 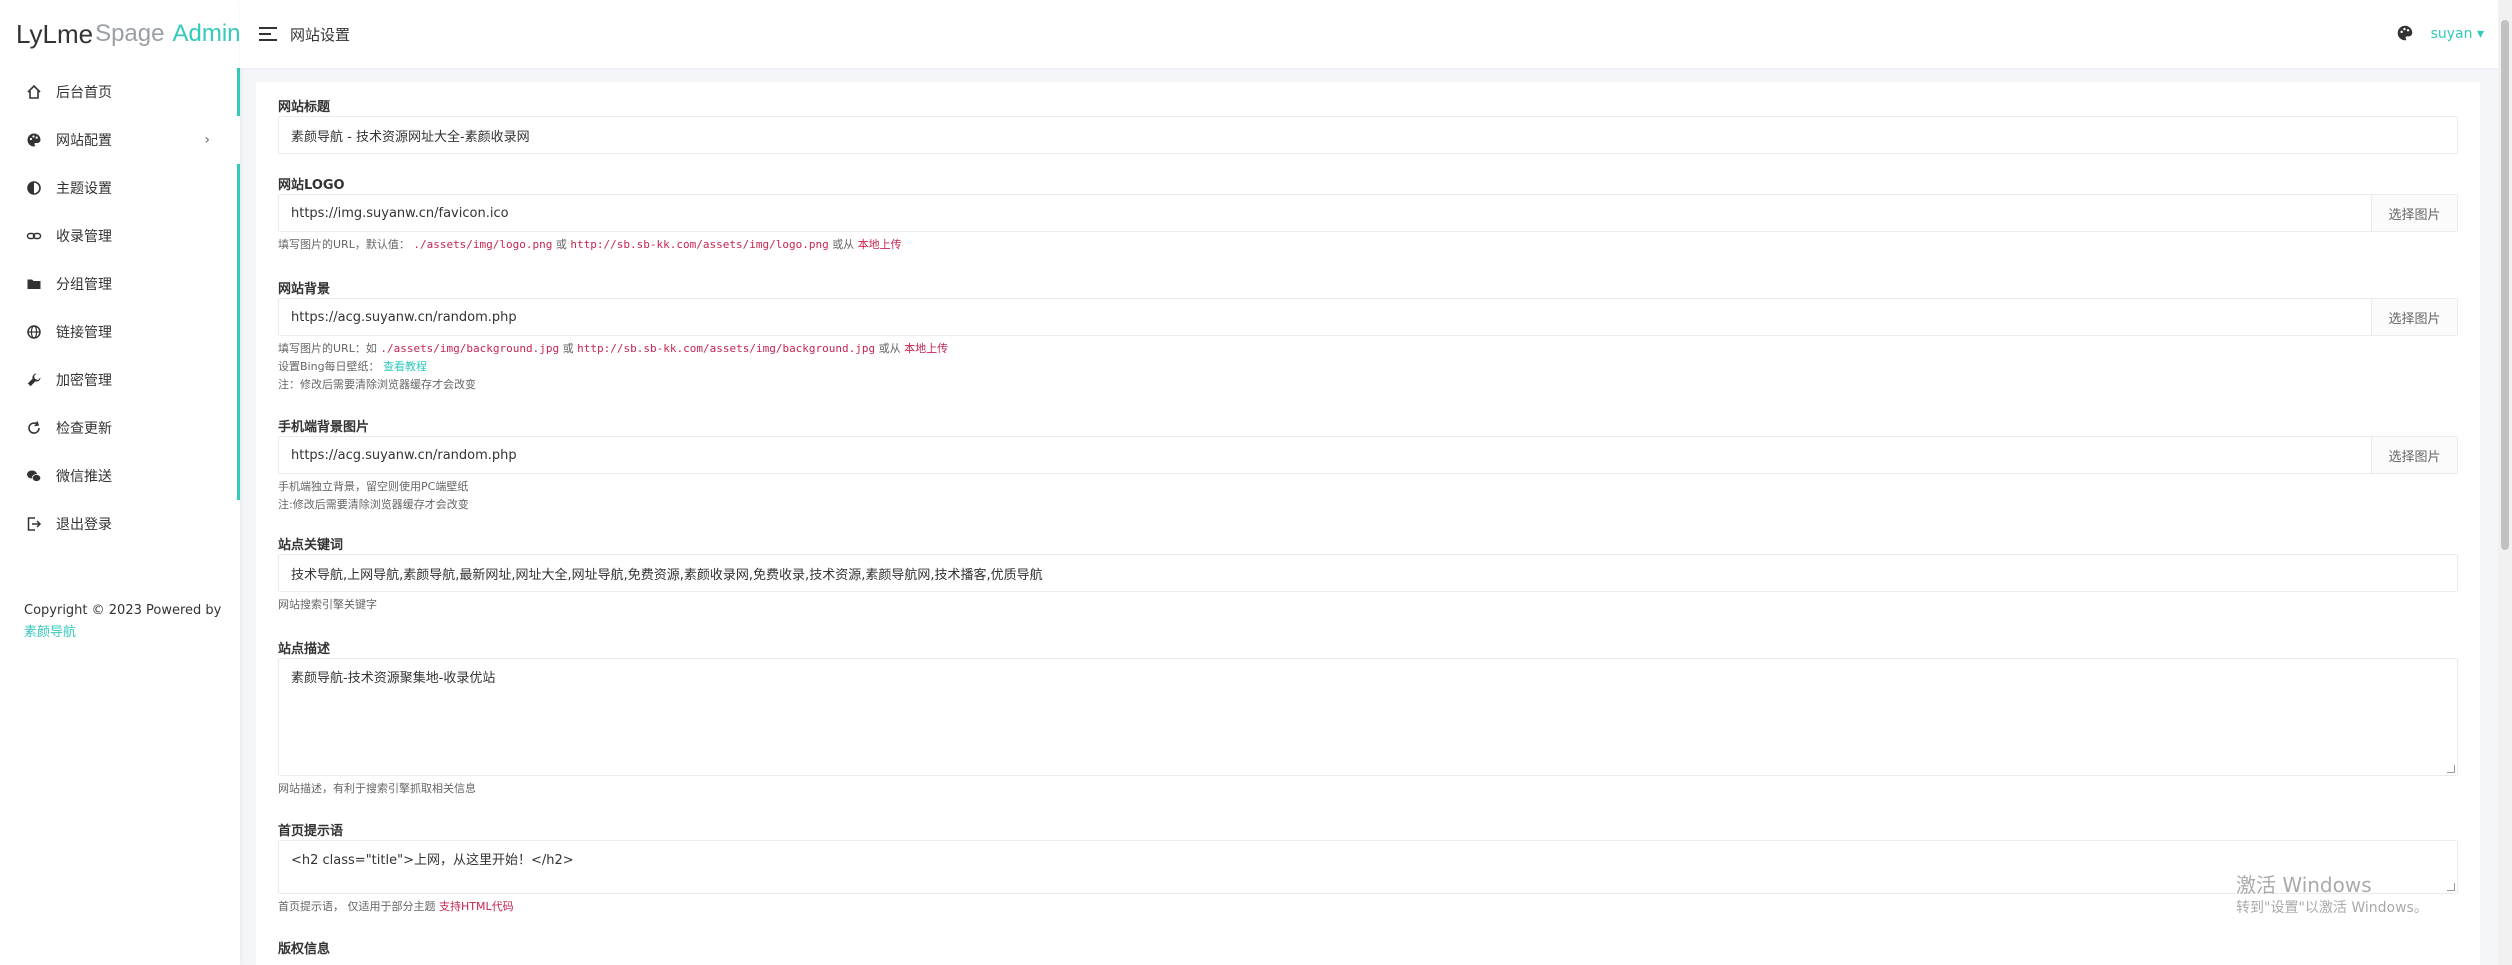 What do you see at coordinates (55, 33) in the screenshot?
I see `logo-text-lylme: LyLme` at bounding box center [55, 33].